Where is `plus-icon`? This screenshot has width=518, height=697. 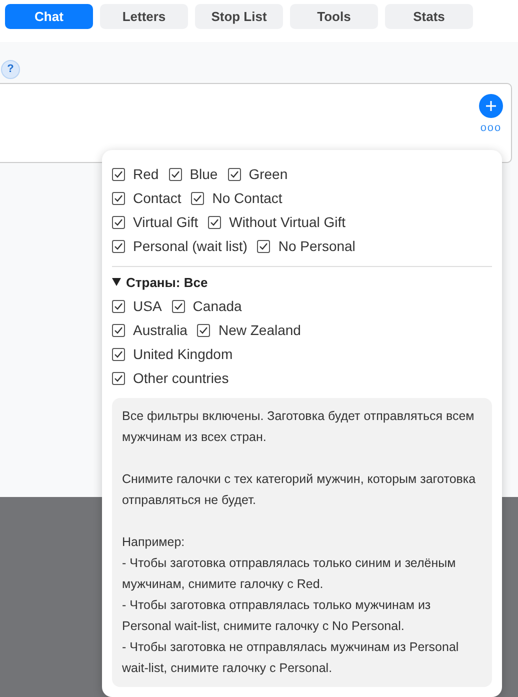
plus-icon is located at coordinates (491, 105).